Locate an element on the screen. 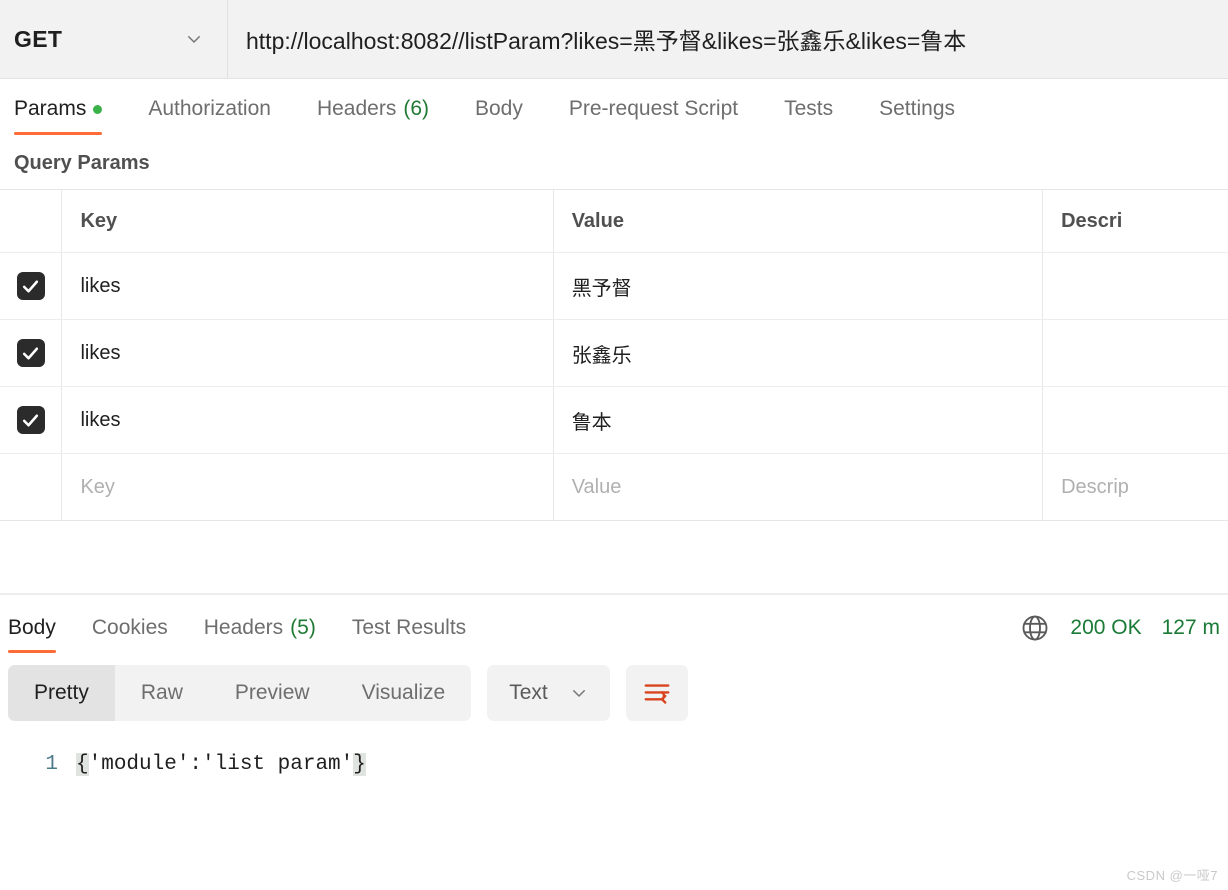 The width and height of the screenshot is (1228, 890). response-status-group: 200 OK 127 m is located at coordinates (1120, 633).